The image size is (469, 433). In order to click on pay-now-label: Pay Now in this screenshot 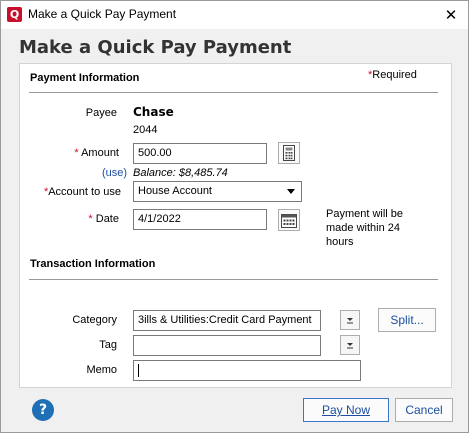, I will do `click(346, 410)`.